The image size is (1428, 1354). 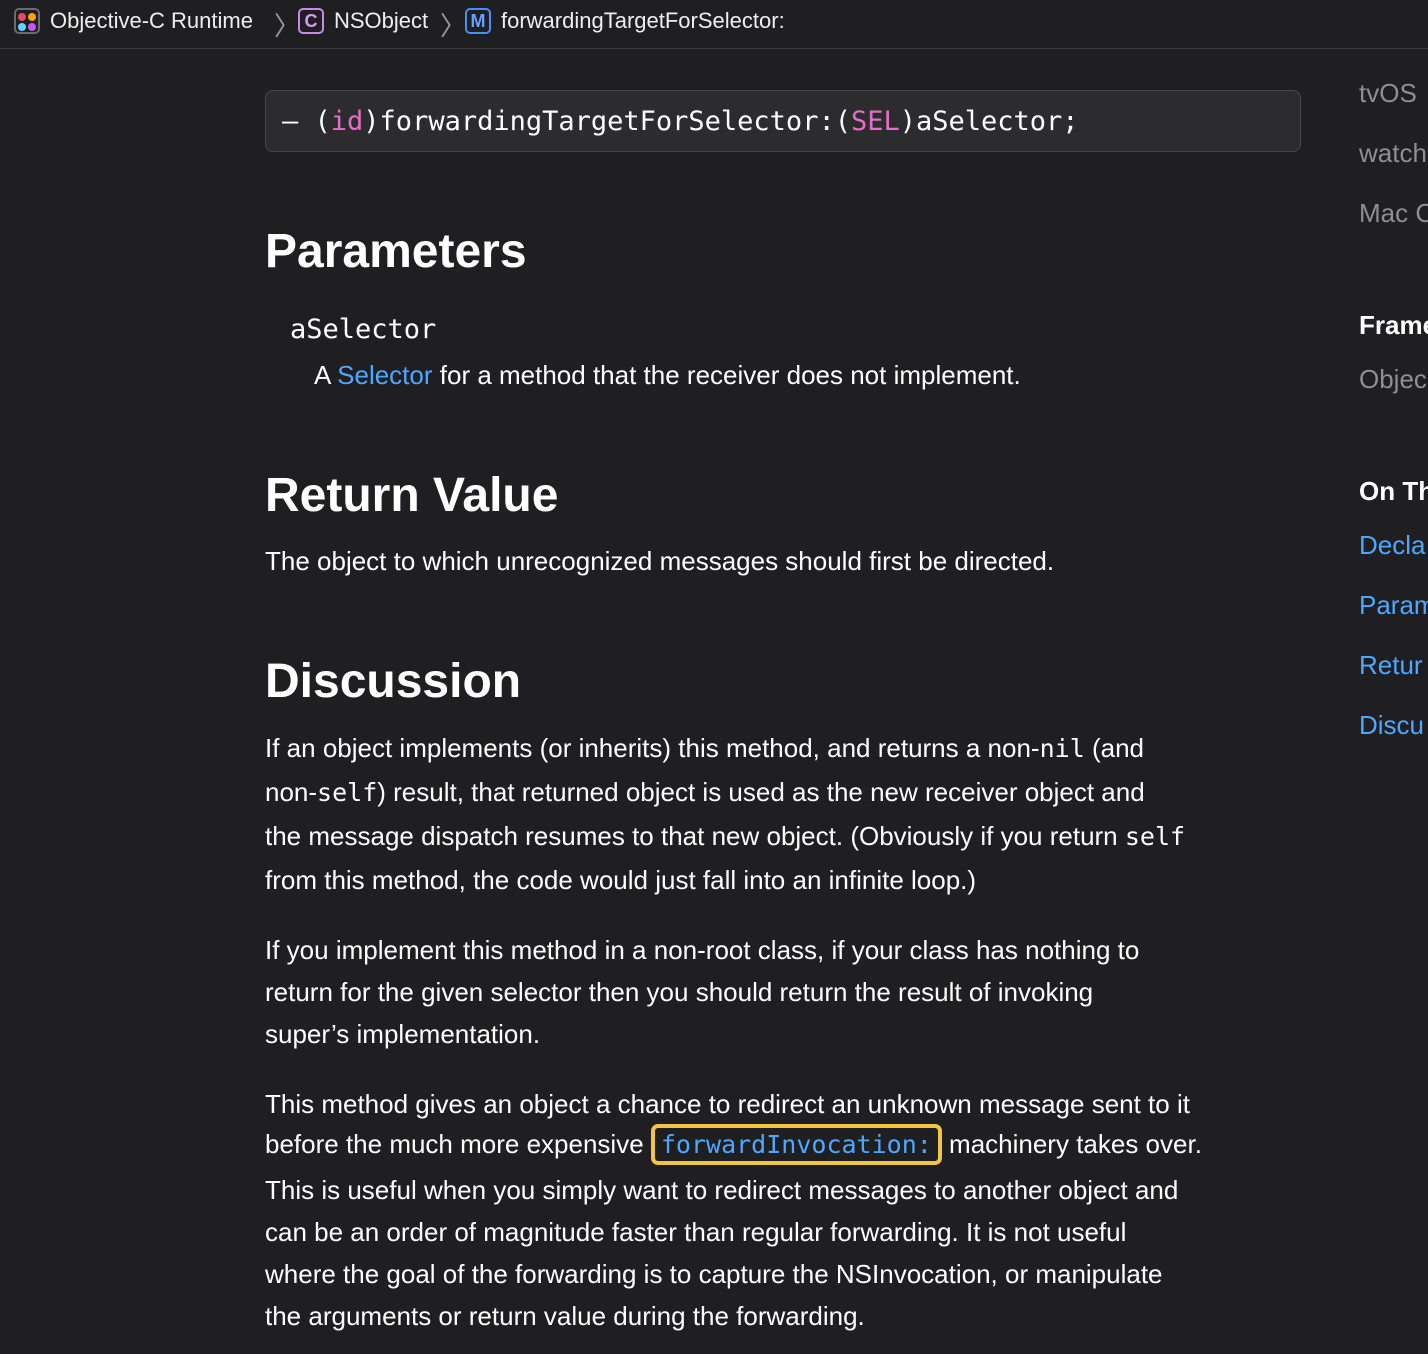 What do you see at coordinates (478, 21) in the screenshot?
I see `method-icon: M` at bounding box center [478, 21].